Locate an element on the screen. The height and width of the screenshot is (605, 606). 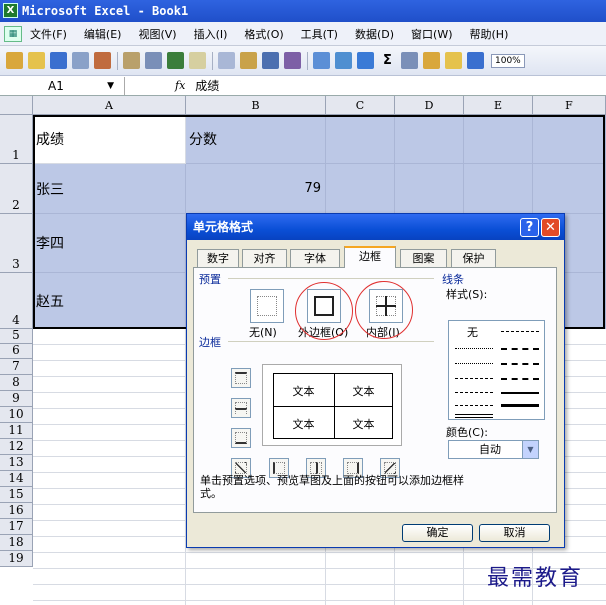
color-select: 自动 ▼ is located at coordinates (493, 449).